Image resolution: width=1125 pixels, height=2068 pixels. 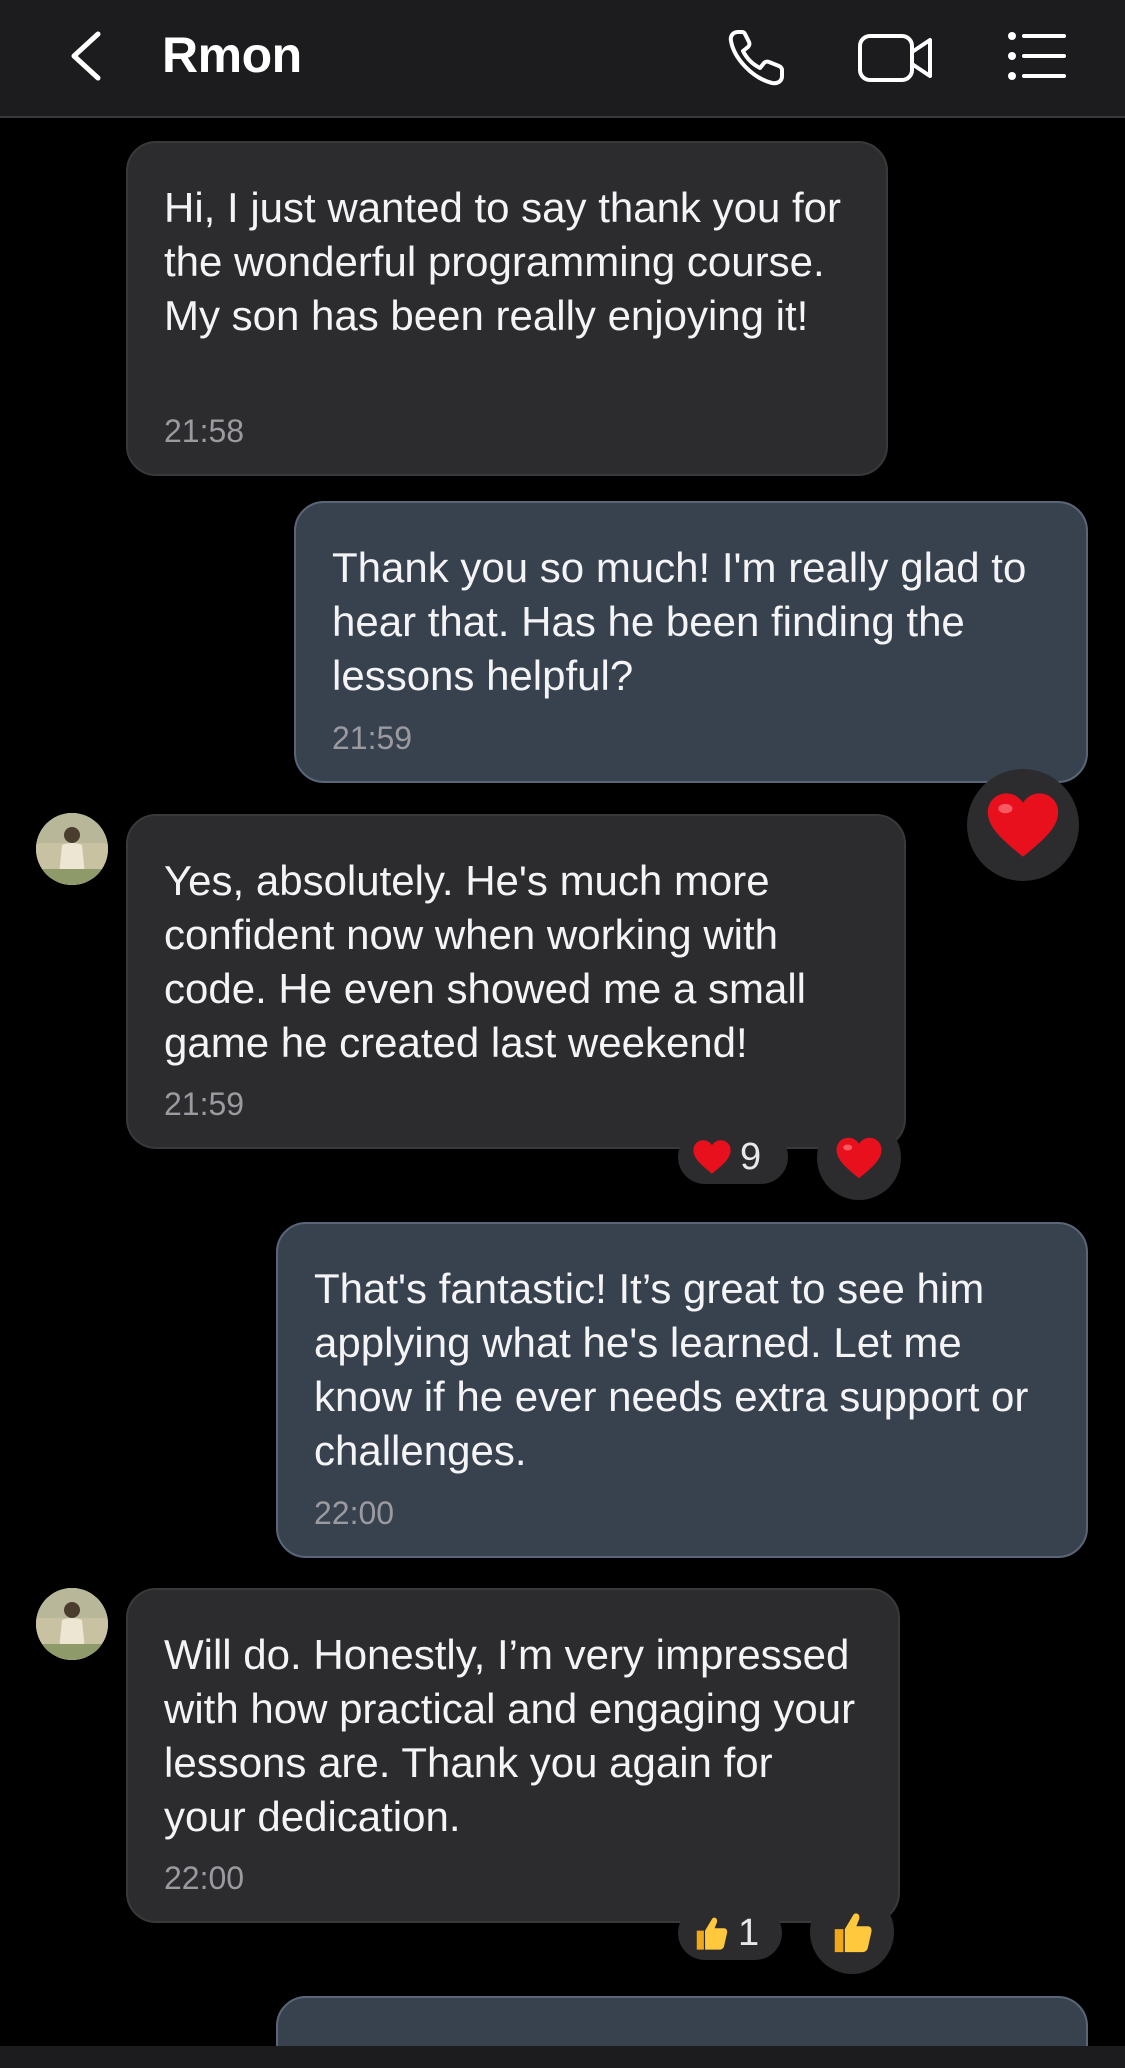 I want to click on message-time: 21:58, so click(x=204, y=431).